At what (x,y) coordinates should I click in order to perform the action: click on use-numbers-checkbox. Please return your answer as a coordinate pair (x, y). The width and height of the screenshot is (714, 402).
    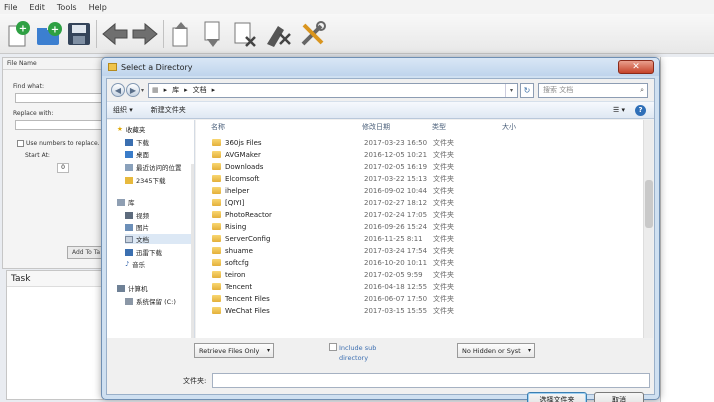
    Looking at the image, I should click on (20, 143).